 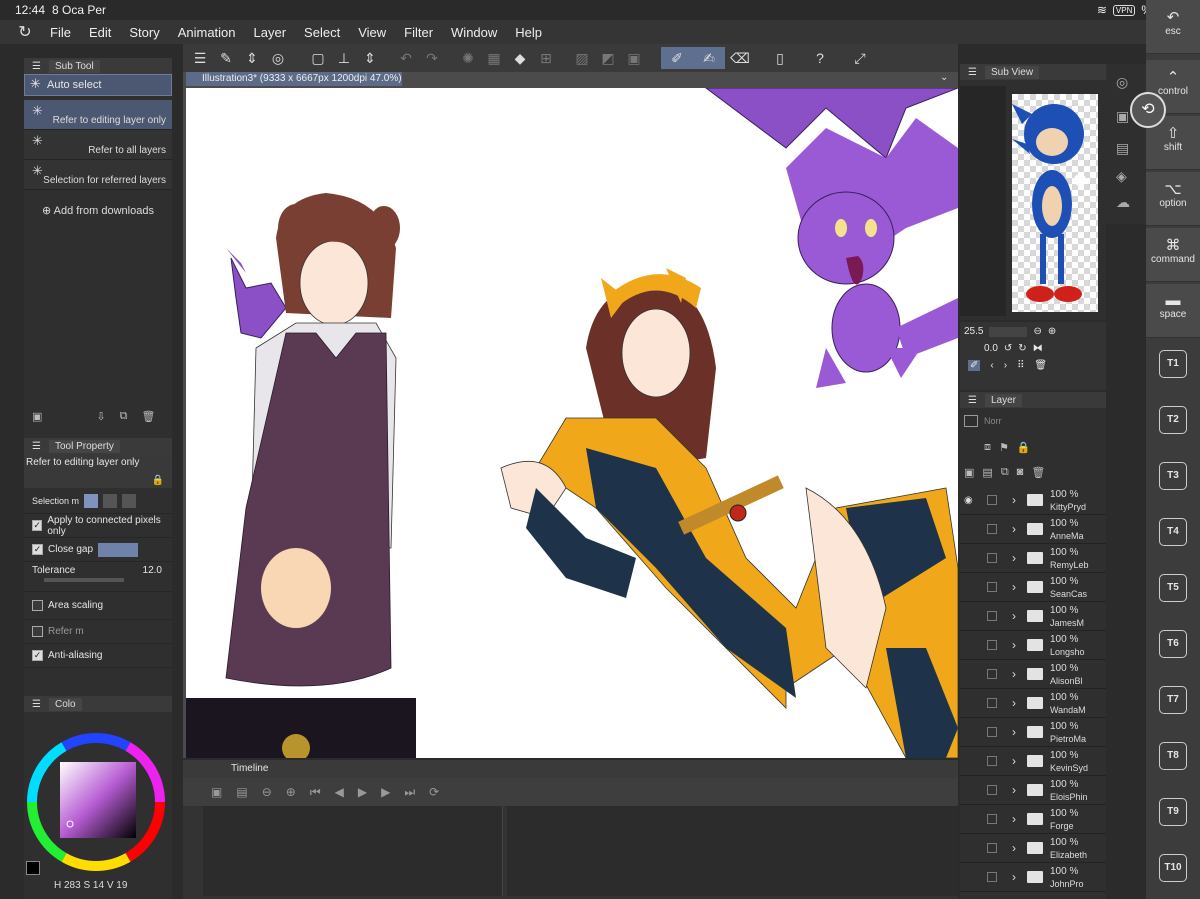 What do you see at coordinates (25, 32) in the screenshot?
I see `app-logo-icon: ↻` at bounding box center [25, 32].